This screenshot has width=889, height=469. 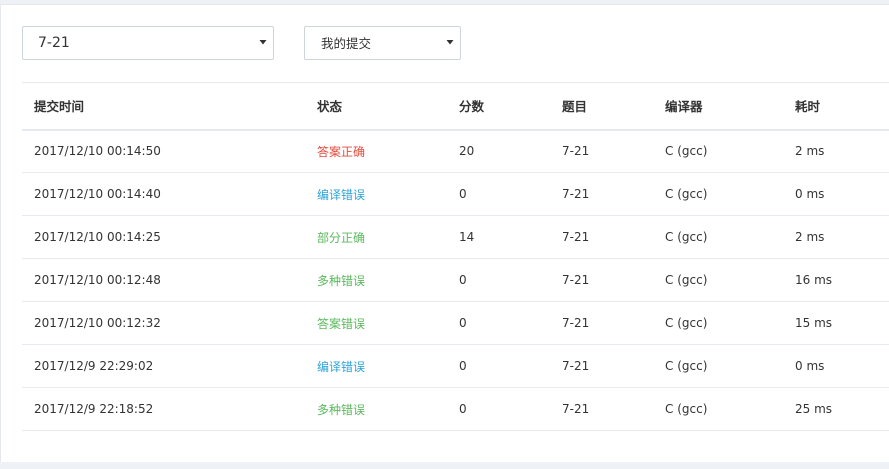 I want to click on submission-score: 14, so click(x=467, y=237).